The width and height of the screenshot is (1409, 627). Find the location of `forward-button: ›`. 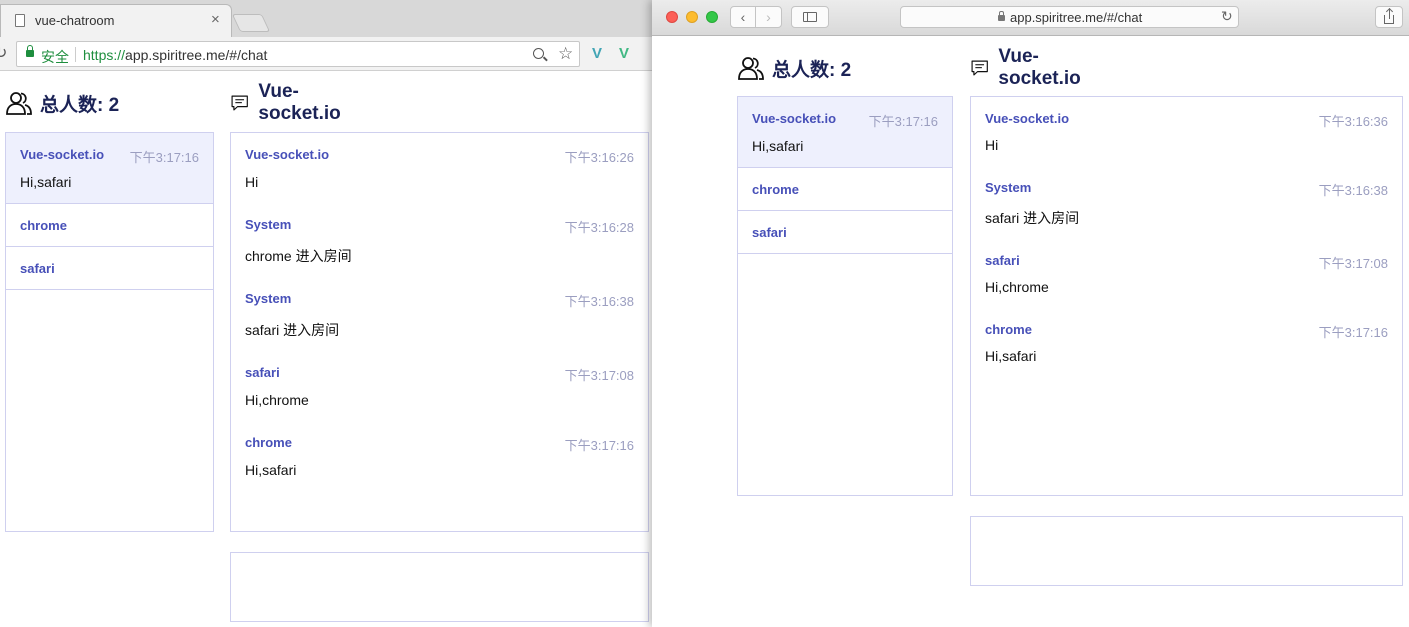

forward-button: › is located at coordinates (768, 17).